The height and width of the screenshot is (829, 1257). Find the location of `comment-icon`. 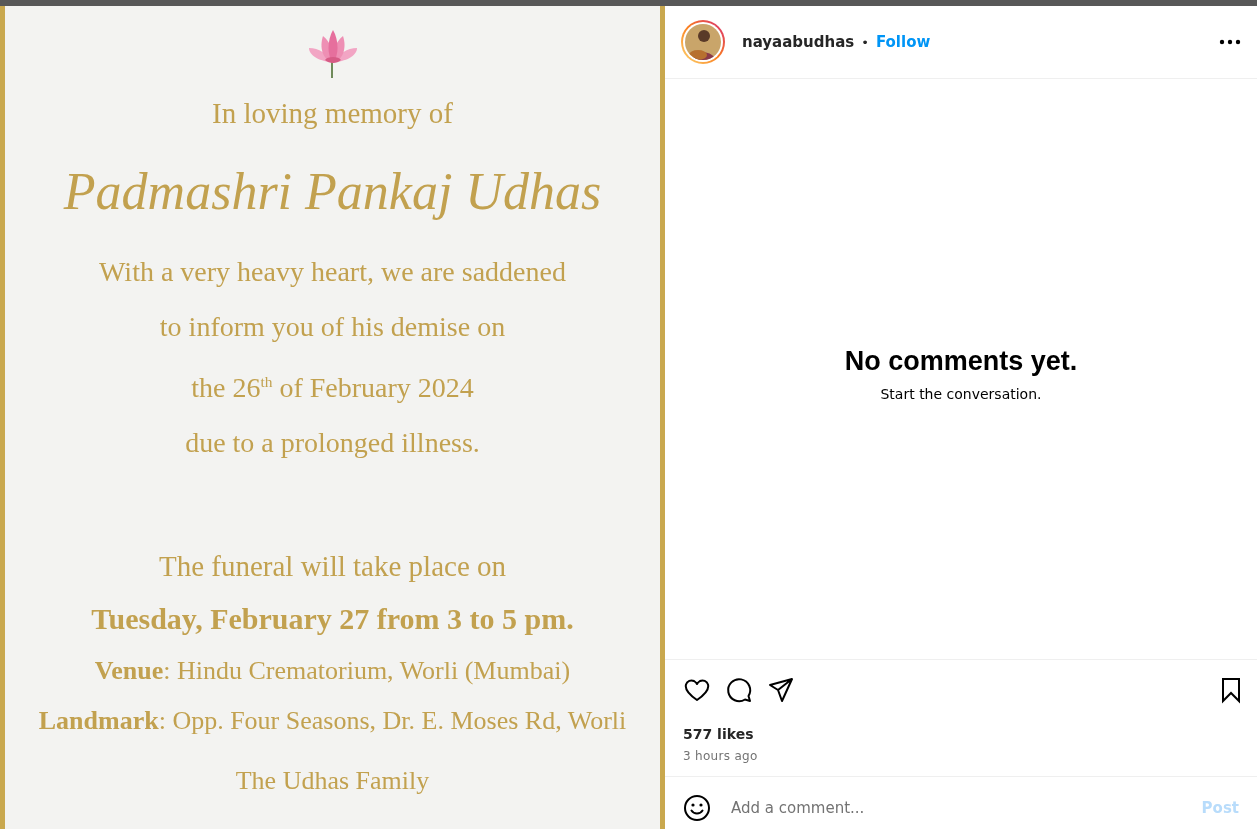

comment-icon is located at coordinates (739, 690).